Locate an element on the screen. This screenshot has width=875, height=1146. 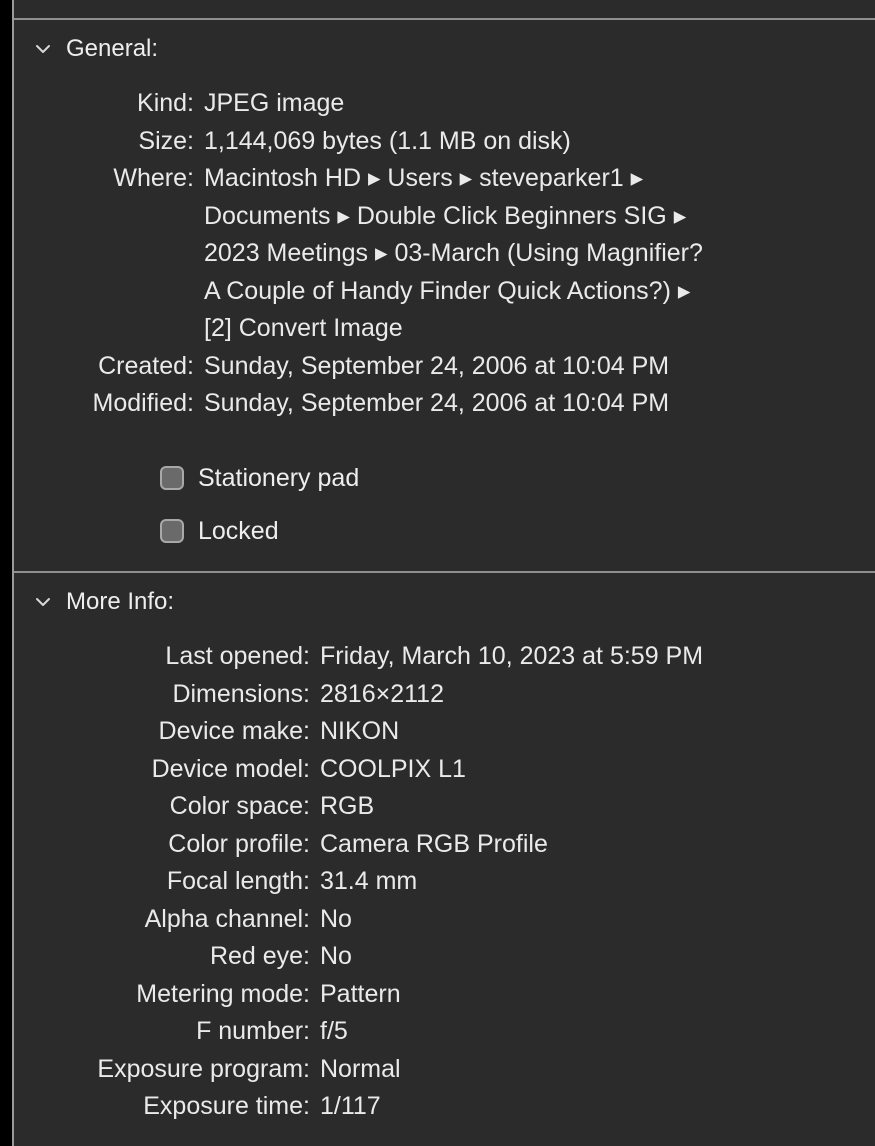
general-row-label: Kind: is located at coordinates (165, 103).